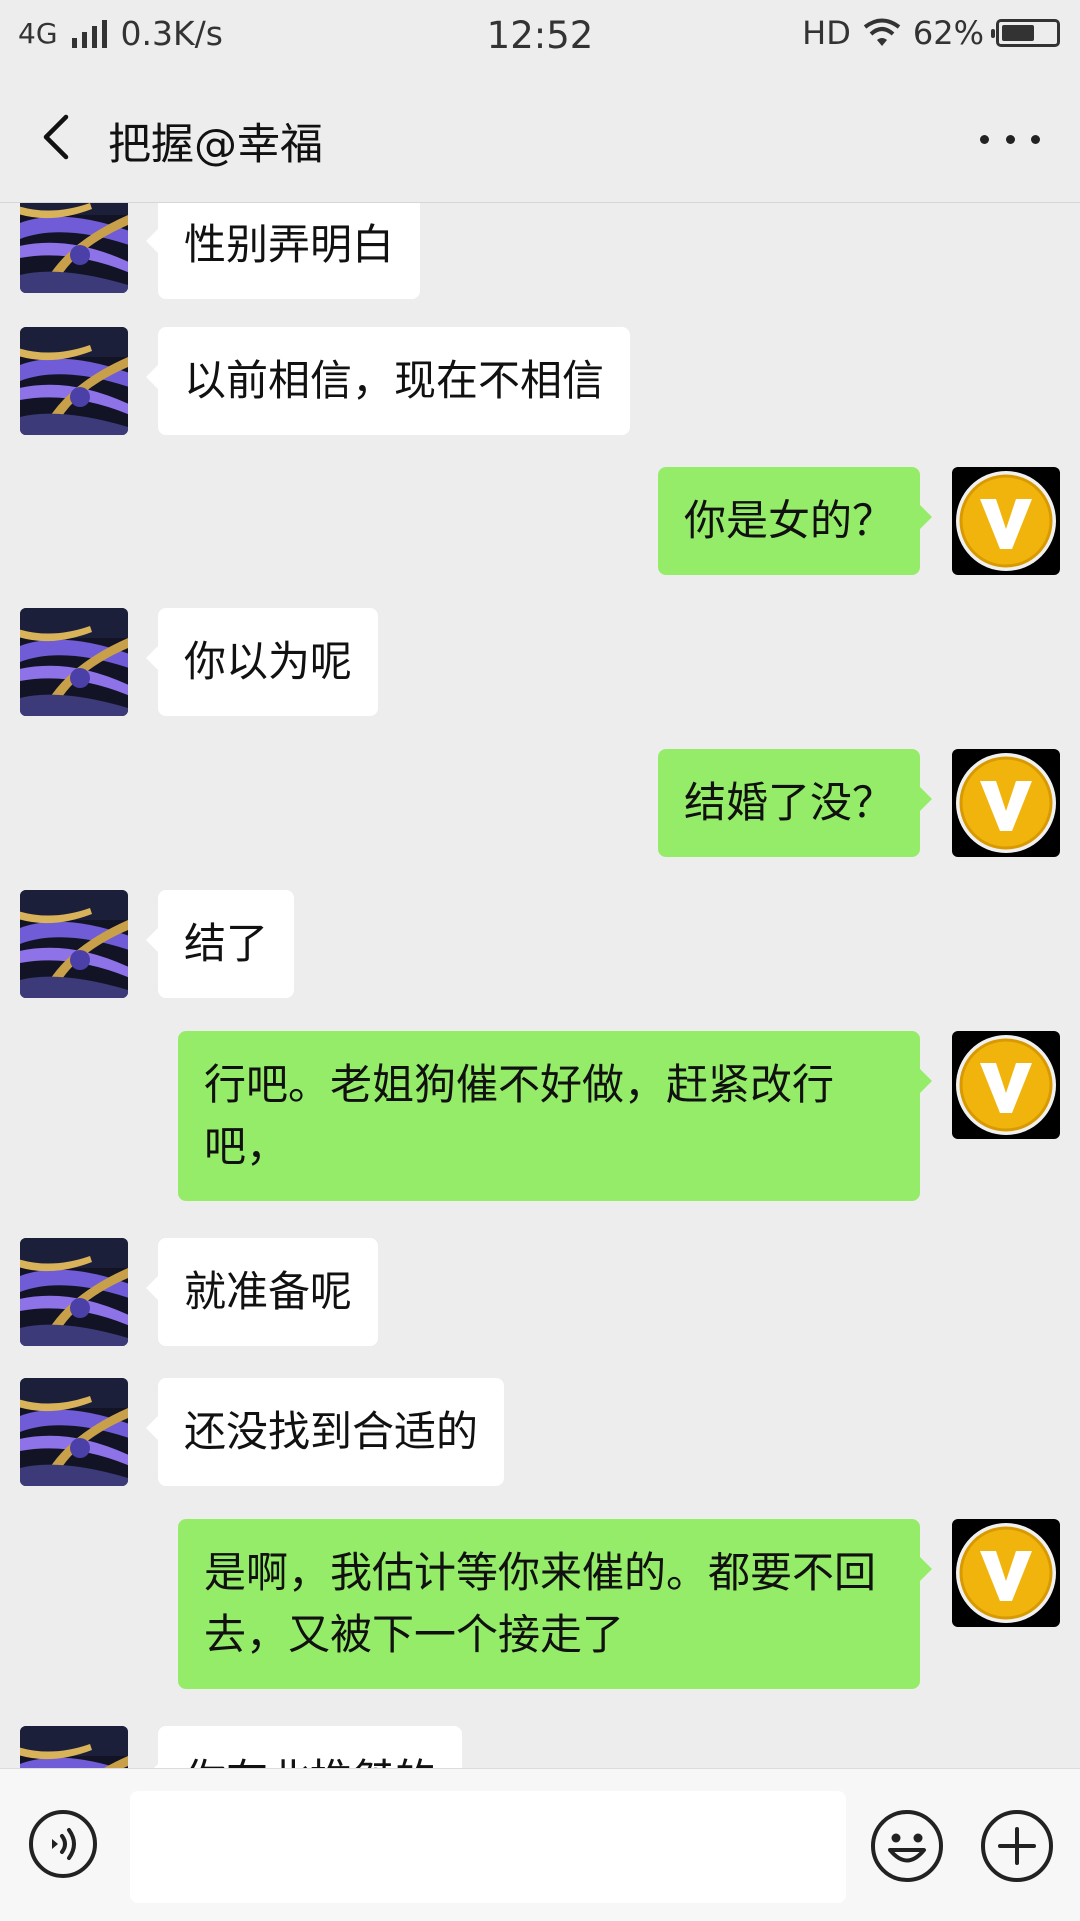 The image size is (1080, 1921). What do you see at coordinates (325, 1432) in the screenshot?
I see `message-bubble-received: 还没找到合适的` at bounding box center [325, 1432].